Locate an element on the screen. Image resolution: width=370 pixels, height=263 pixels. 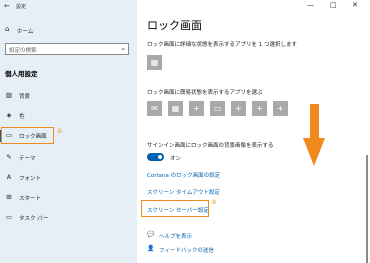
start-icon: ⊞ is located at coordinates (9, 197).